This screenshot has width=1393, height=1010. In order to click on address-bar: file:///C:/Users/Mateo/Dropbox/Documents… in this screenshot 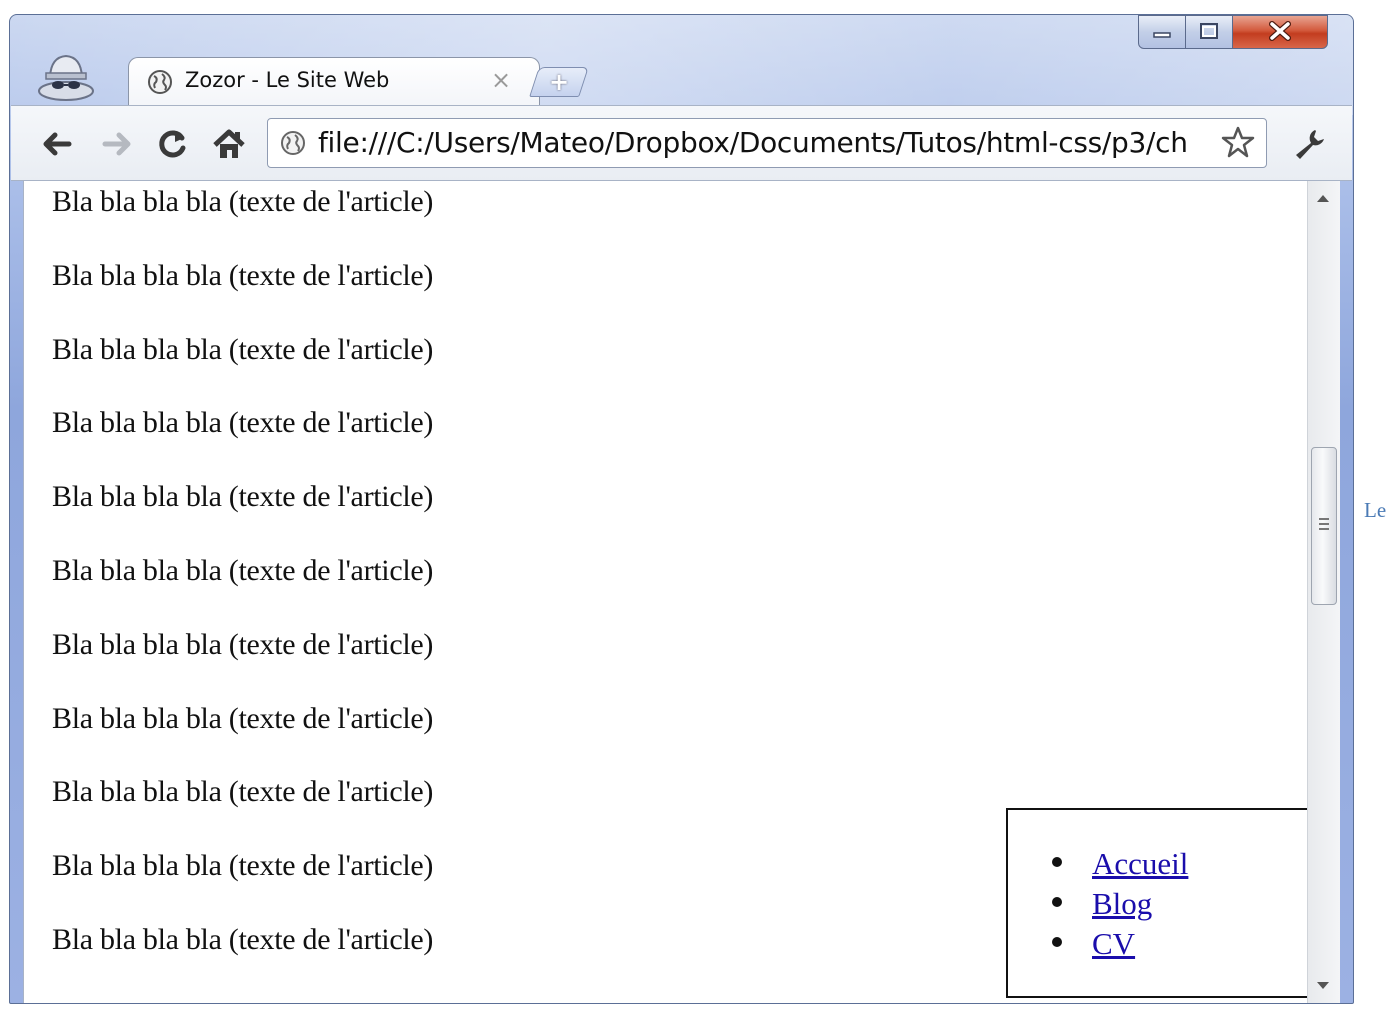, I will do `click(767, 143)`.